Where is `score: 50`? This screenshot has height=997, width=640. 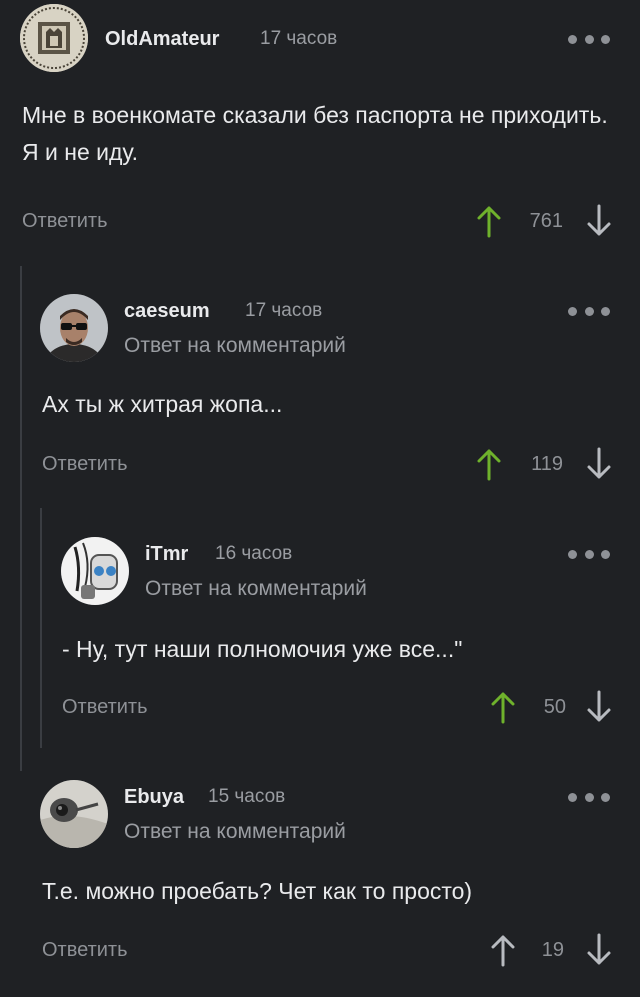 score: 50 is located at coordinates (554, 707).